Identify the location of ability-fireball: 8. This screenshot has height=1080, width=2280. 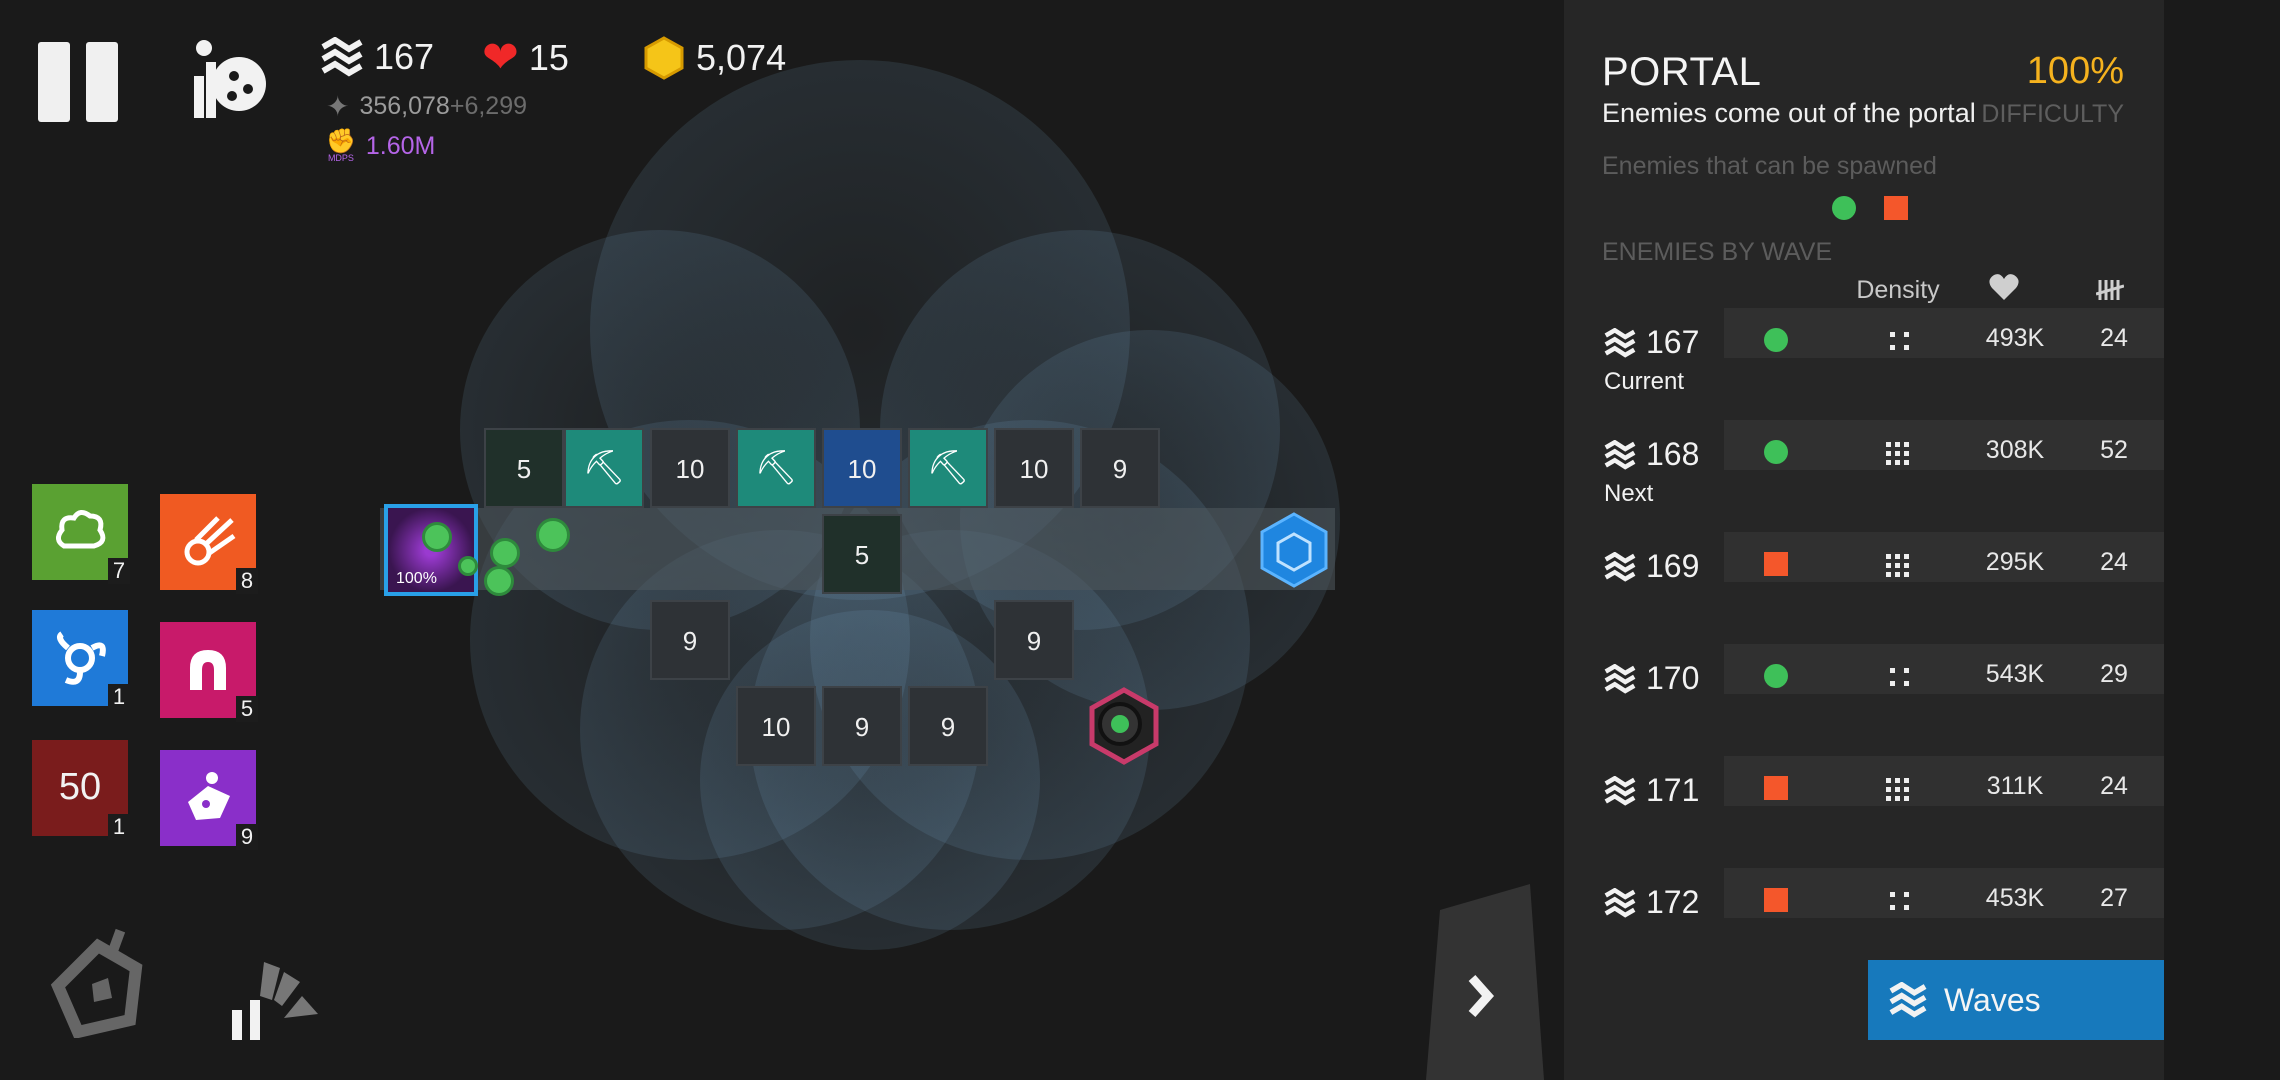
(209, 544).